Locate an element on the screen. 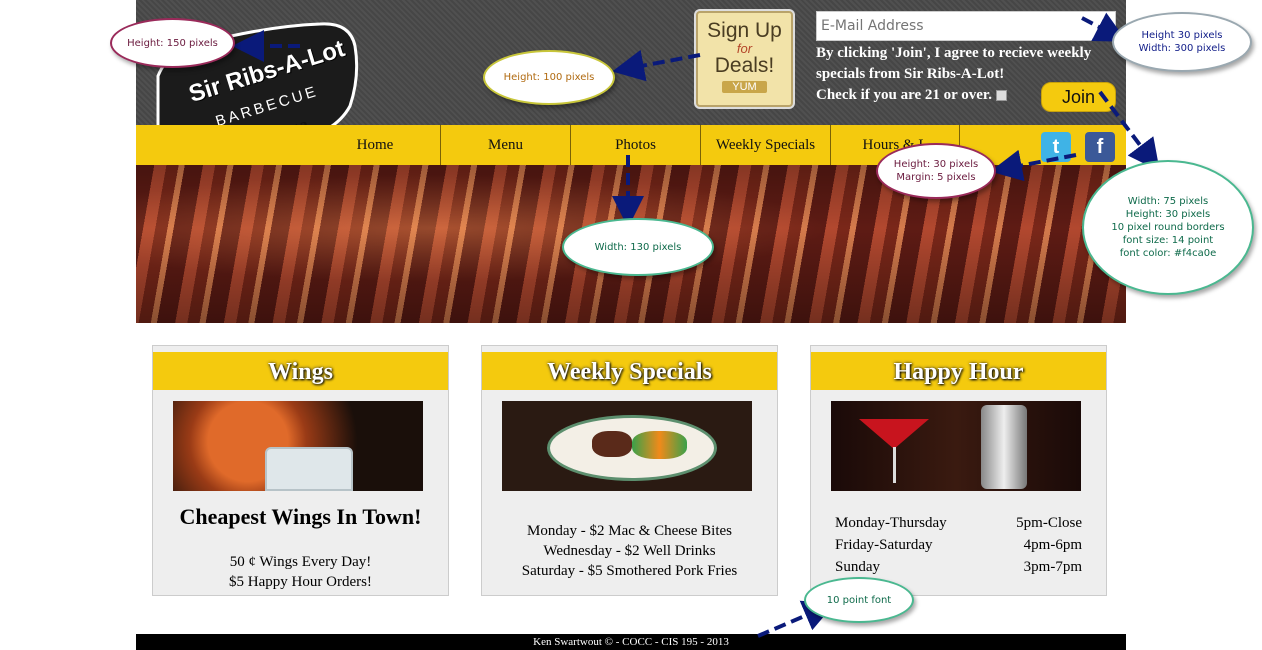 The width and height of the screenshot is (1262, 650). schedule-time: 4pm-6pm is located at coordinates (1052, 545).